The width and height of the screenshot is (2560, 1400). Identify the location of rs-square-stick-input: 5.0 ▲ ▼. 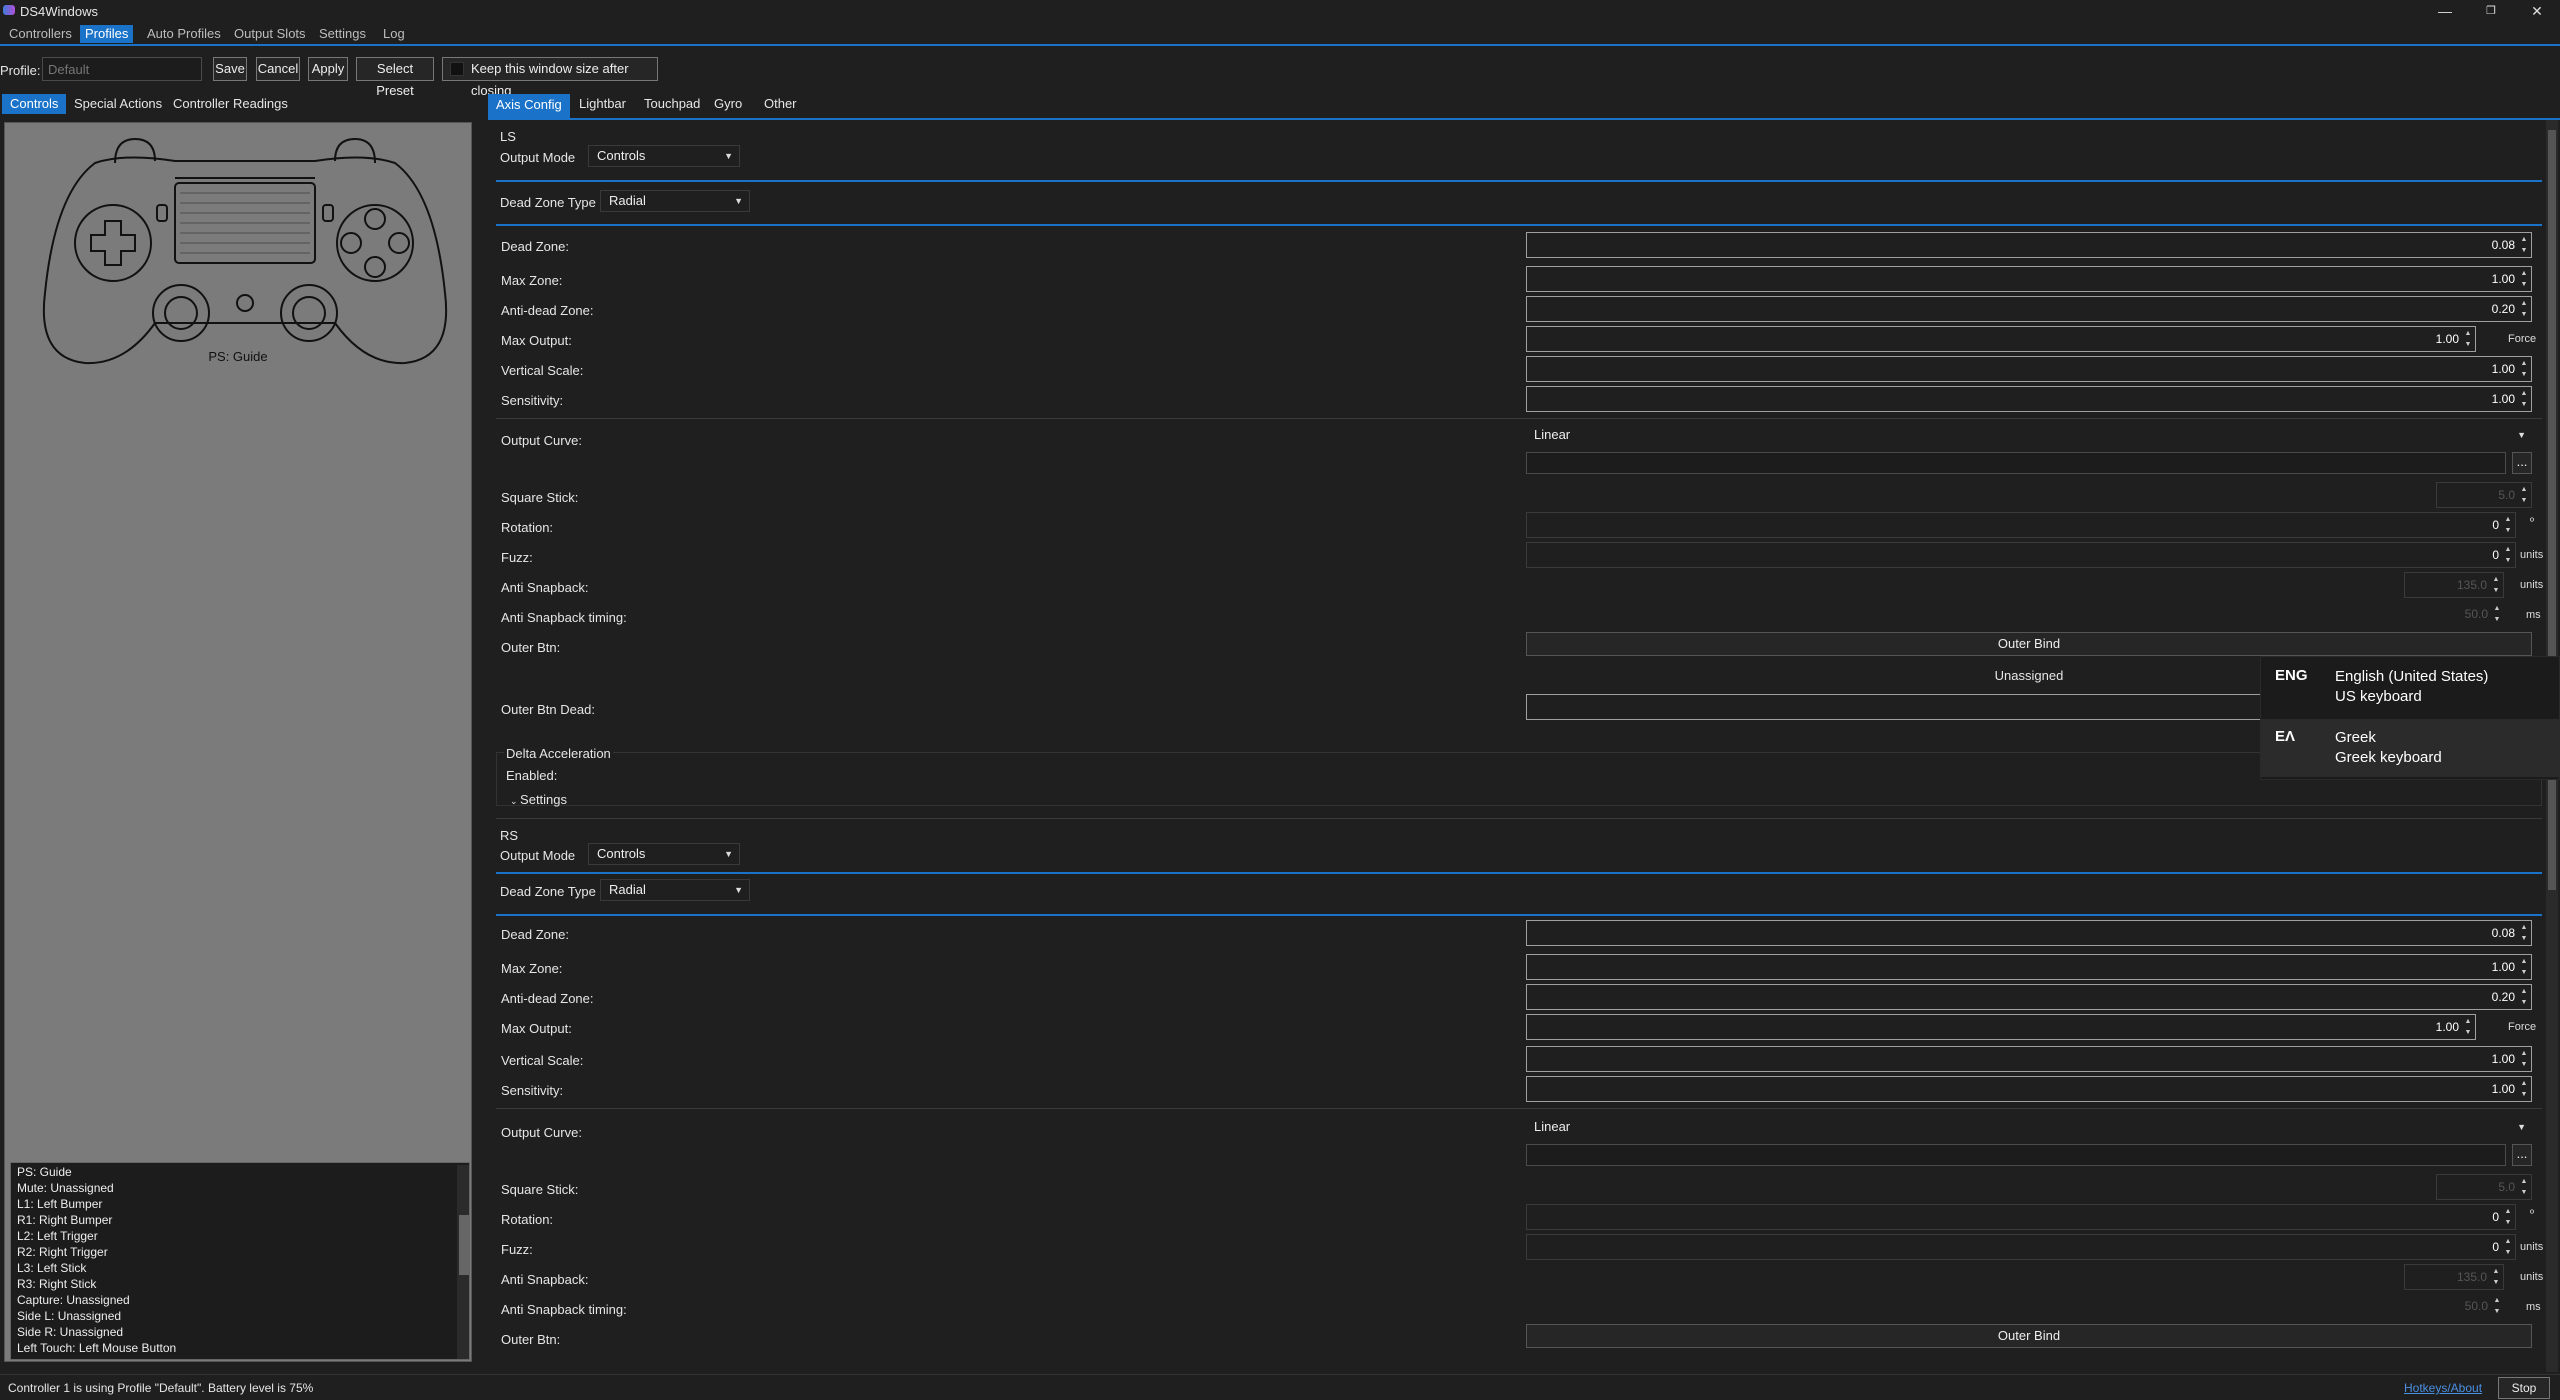
(2484, 1187).